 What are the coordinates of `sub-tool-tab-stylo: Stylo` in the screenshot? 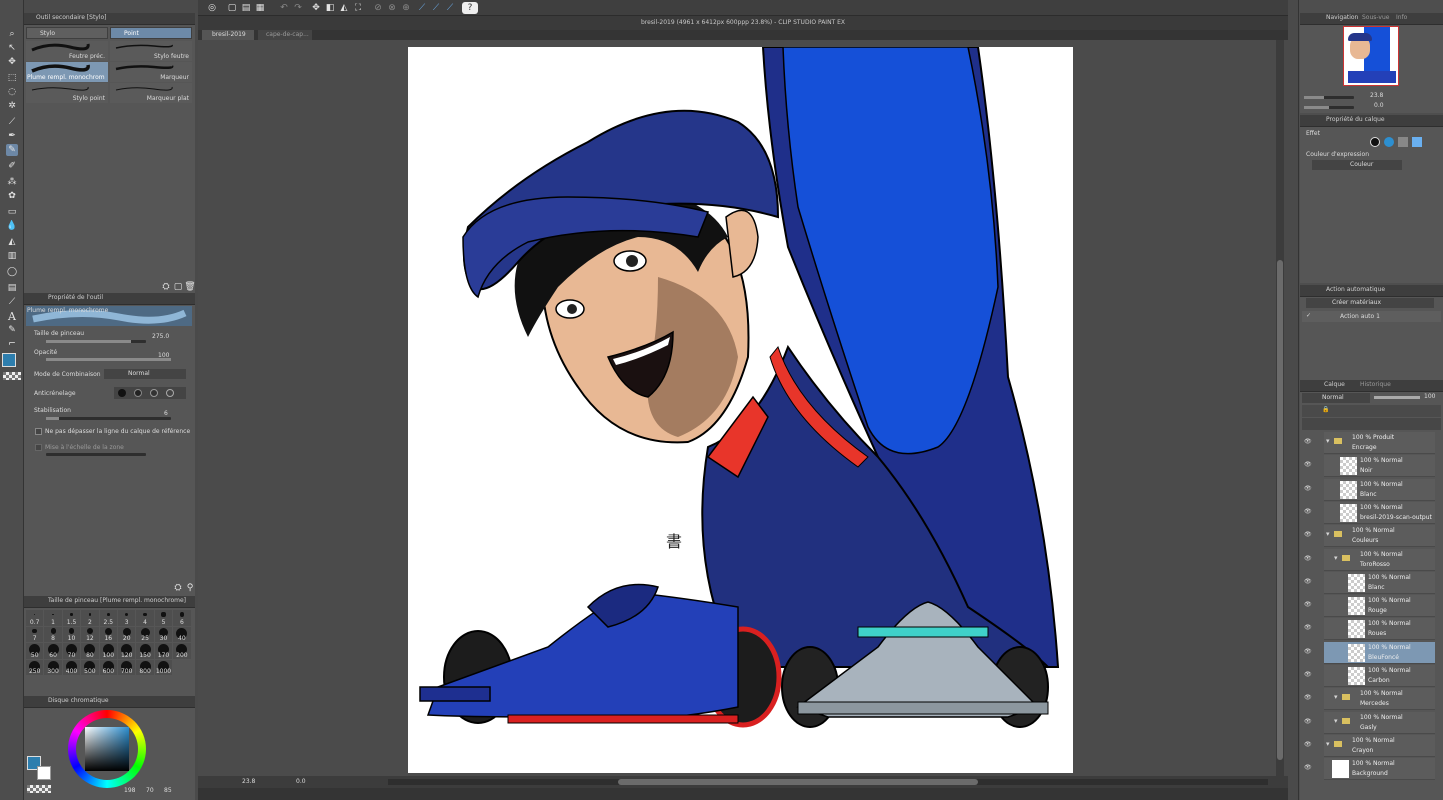 It's located at (67, 33).